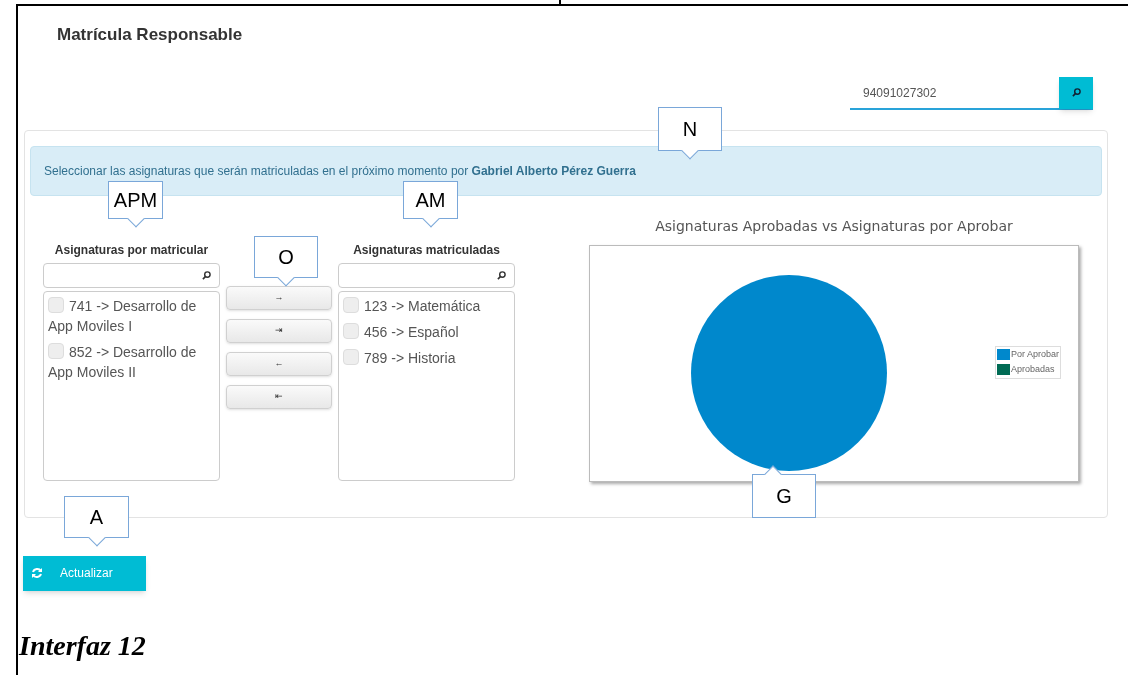 Image resolution: width=1128 pixels, height=675 pixels. I want to click on caption: Interfaz 12, so click(83, 645).